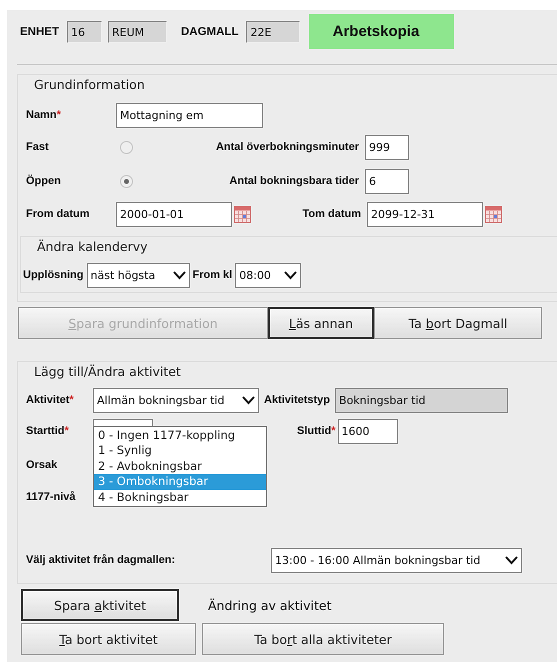  Describe the element at coordinates (297, 400) in the screenshot. I see `field-label: Aktivitetstyp` at that location.